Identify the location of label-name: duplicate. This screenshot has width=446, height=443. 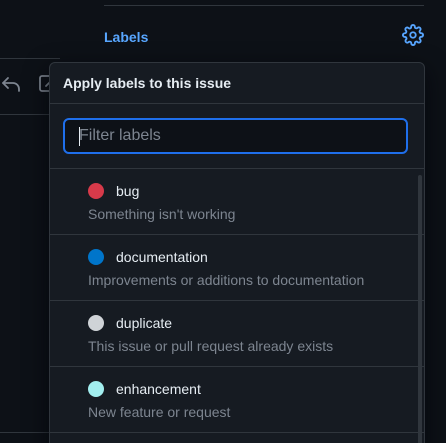
(144, 323).